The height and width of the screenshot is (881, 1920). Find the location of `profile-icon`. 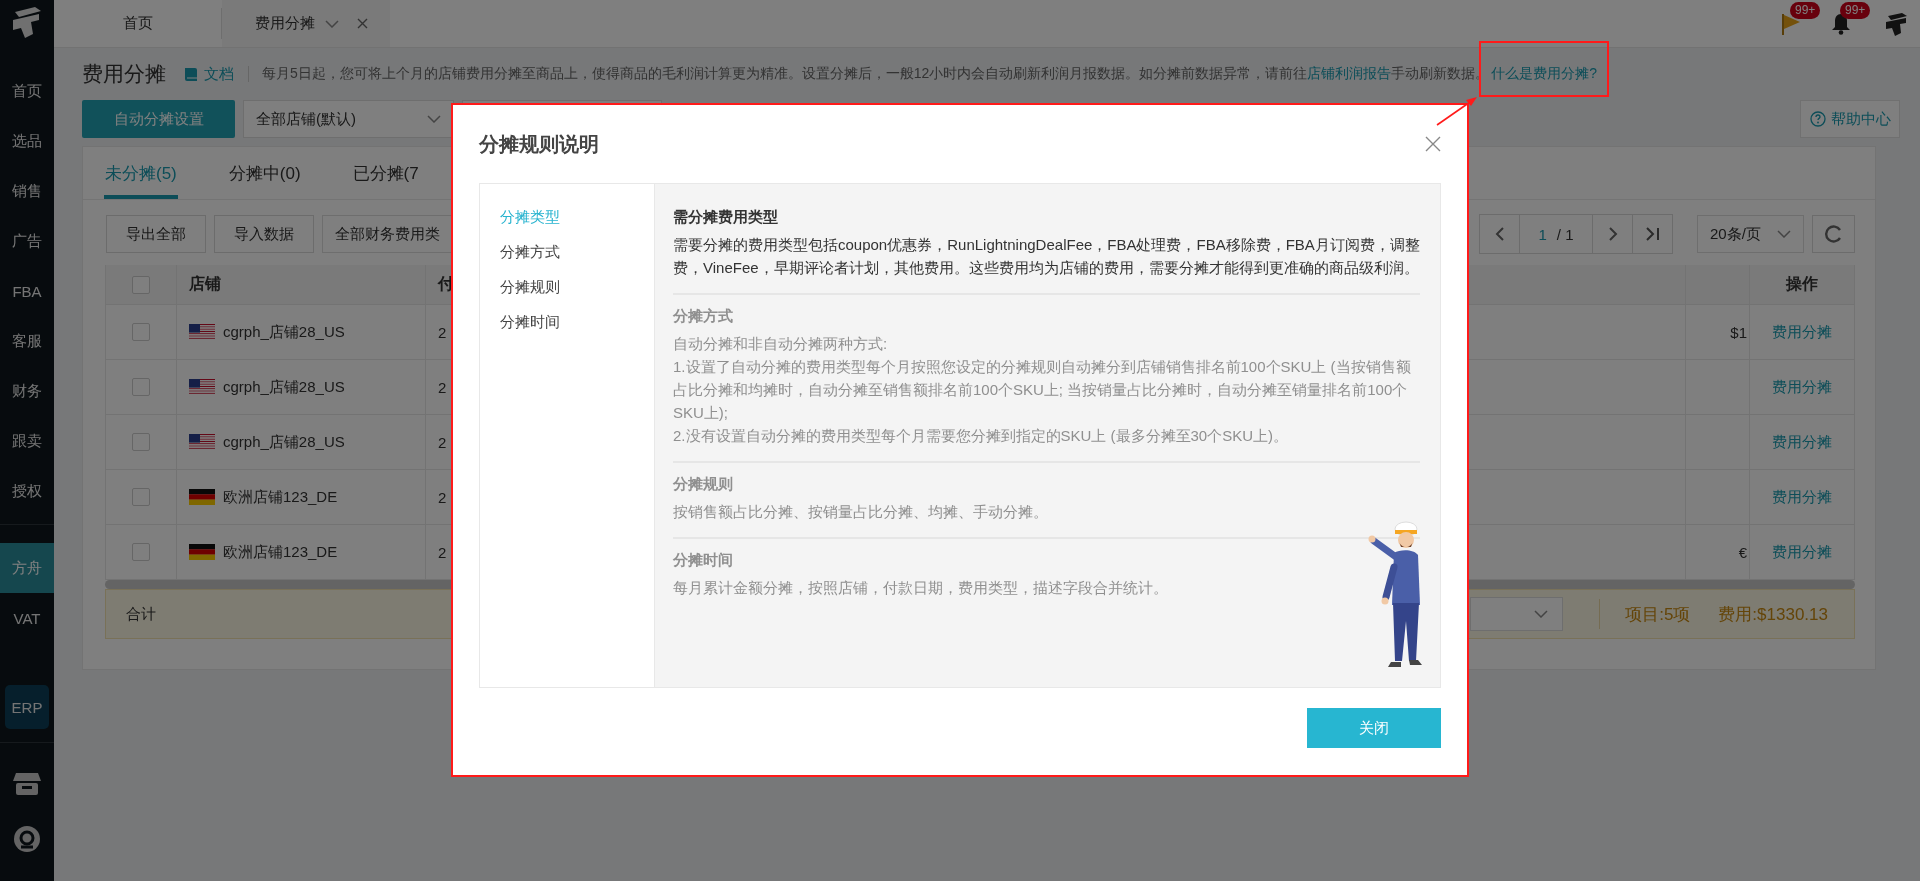

profile-icon is located at coordinates (1896, 23).